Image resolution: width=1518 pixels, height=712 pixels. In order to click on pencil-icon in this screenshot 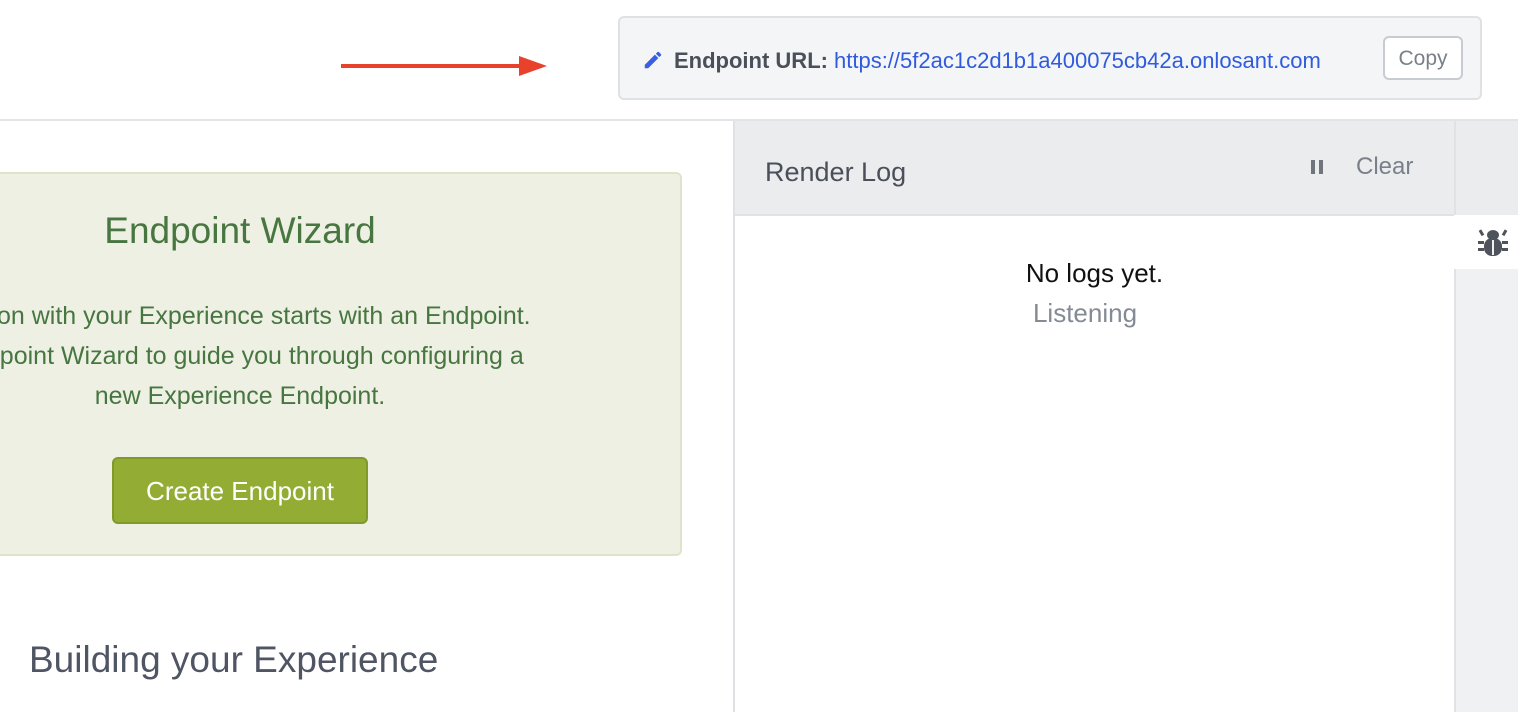, I will do `click(653, 60)`.